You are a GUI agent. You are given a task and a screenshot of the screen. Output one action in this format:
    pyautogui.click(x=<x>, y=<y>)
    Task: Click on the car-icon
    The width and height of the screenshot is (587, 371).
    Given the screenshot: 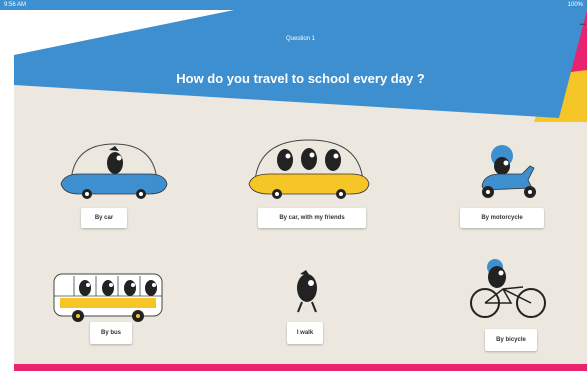 What is the action you would take?
    pyautogui.click(x=114, y=171)
    